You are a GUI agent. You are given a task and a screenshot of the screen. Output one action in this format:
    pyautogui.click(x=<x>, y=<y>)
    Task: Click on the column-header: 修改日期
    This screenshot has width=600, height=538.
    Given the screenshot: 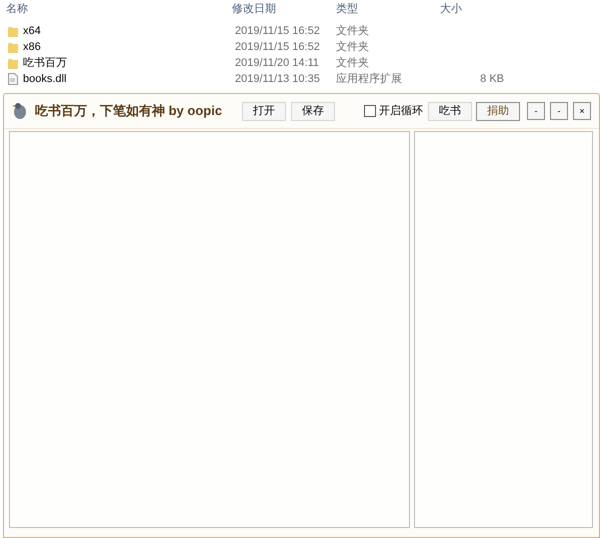 What is the action you would take?
    pyautogui.click(x=282, y=9)
    